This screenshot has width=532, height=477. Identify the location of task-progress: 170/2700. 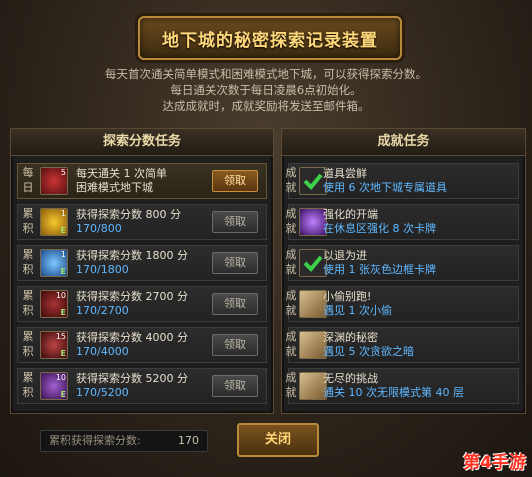
(102, 310).